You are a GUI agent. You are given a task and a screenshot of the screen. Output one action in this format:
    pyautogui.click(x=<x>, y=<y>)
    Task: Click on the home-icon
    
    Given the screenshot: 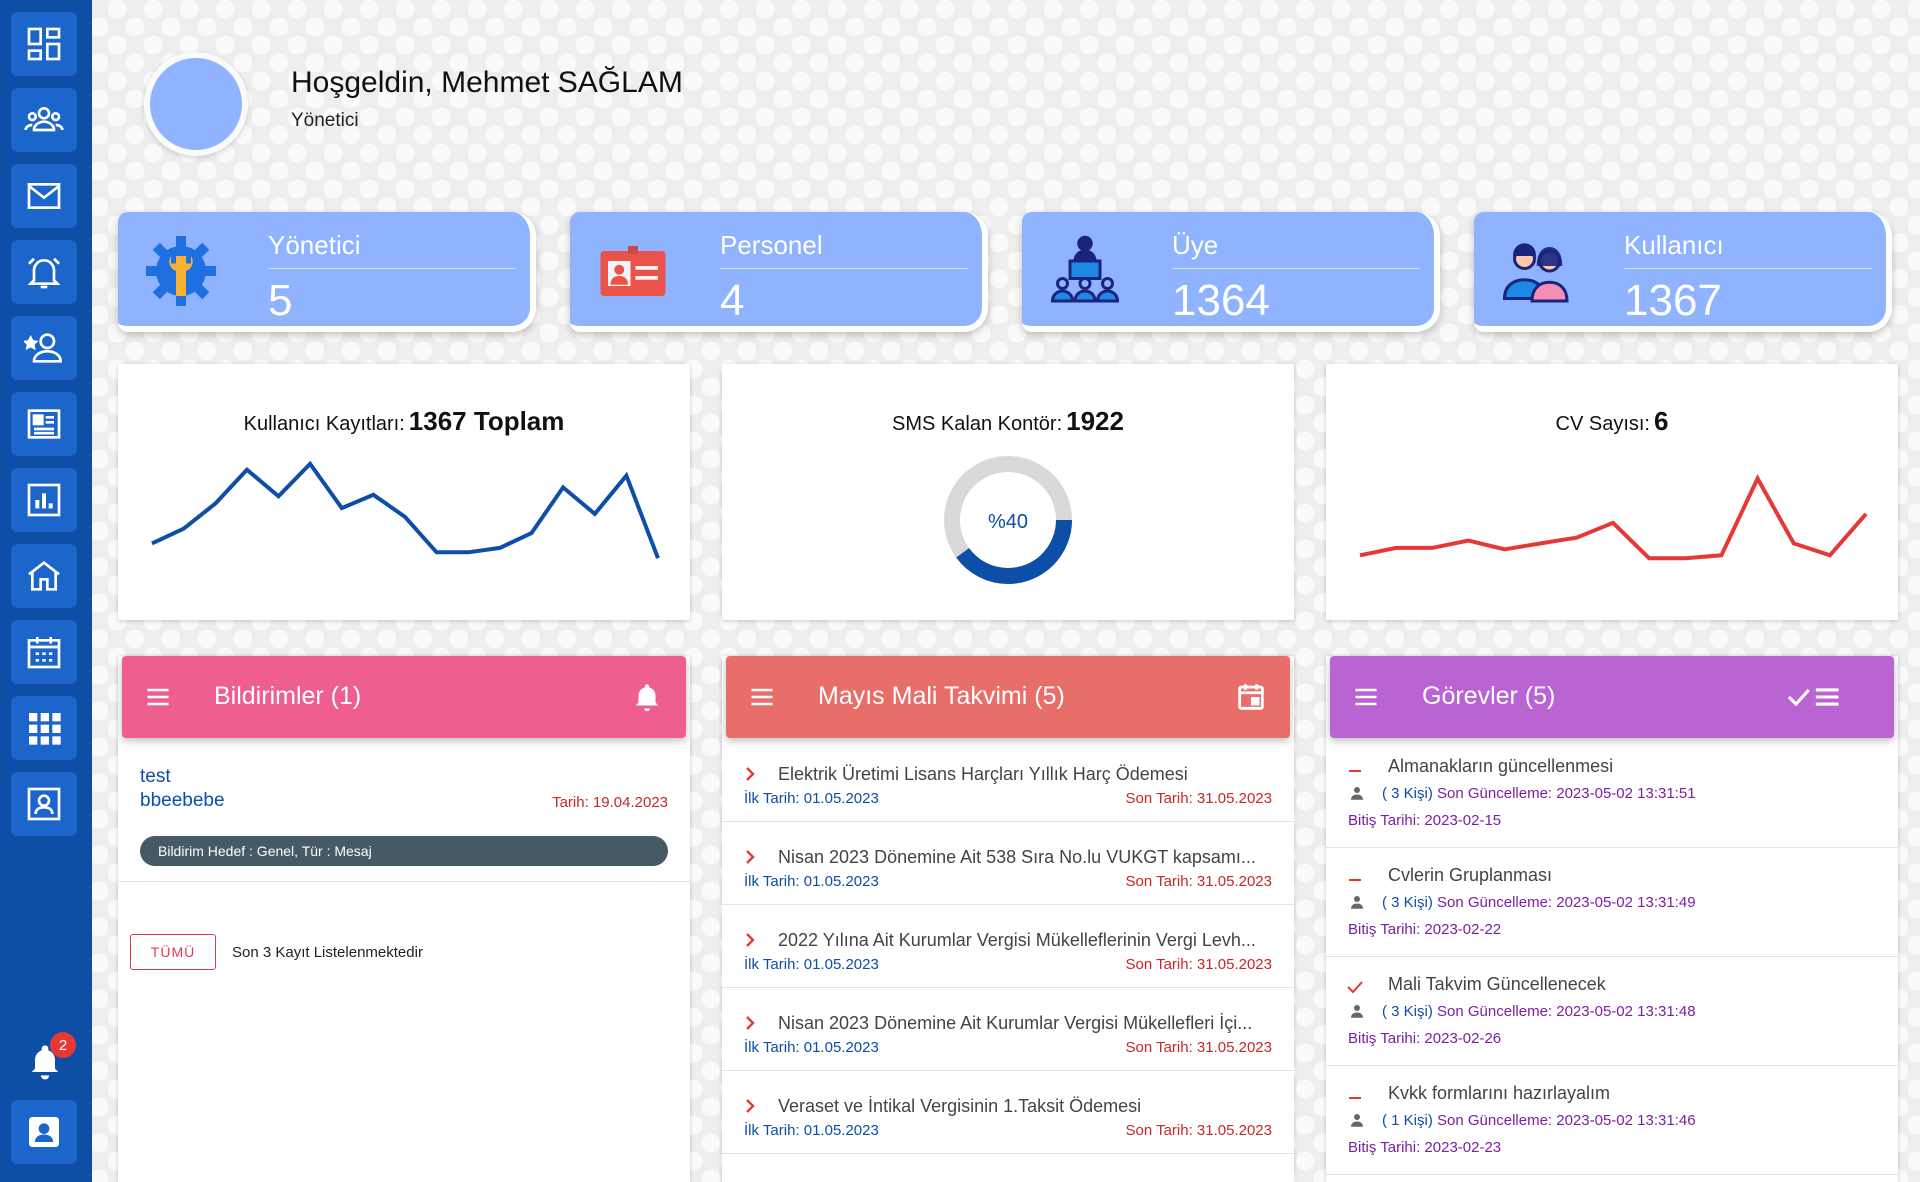 What is the action you would take?
    pyautogui.click(x=44, y=575)
    